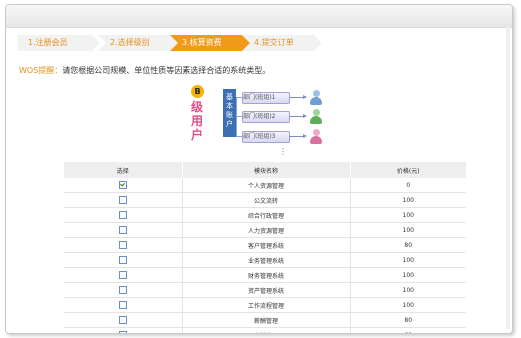 The width and height of the screenshot is (521, 338). I want to click on connector-line, so click(236, 117).